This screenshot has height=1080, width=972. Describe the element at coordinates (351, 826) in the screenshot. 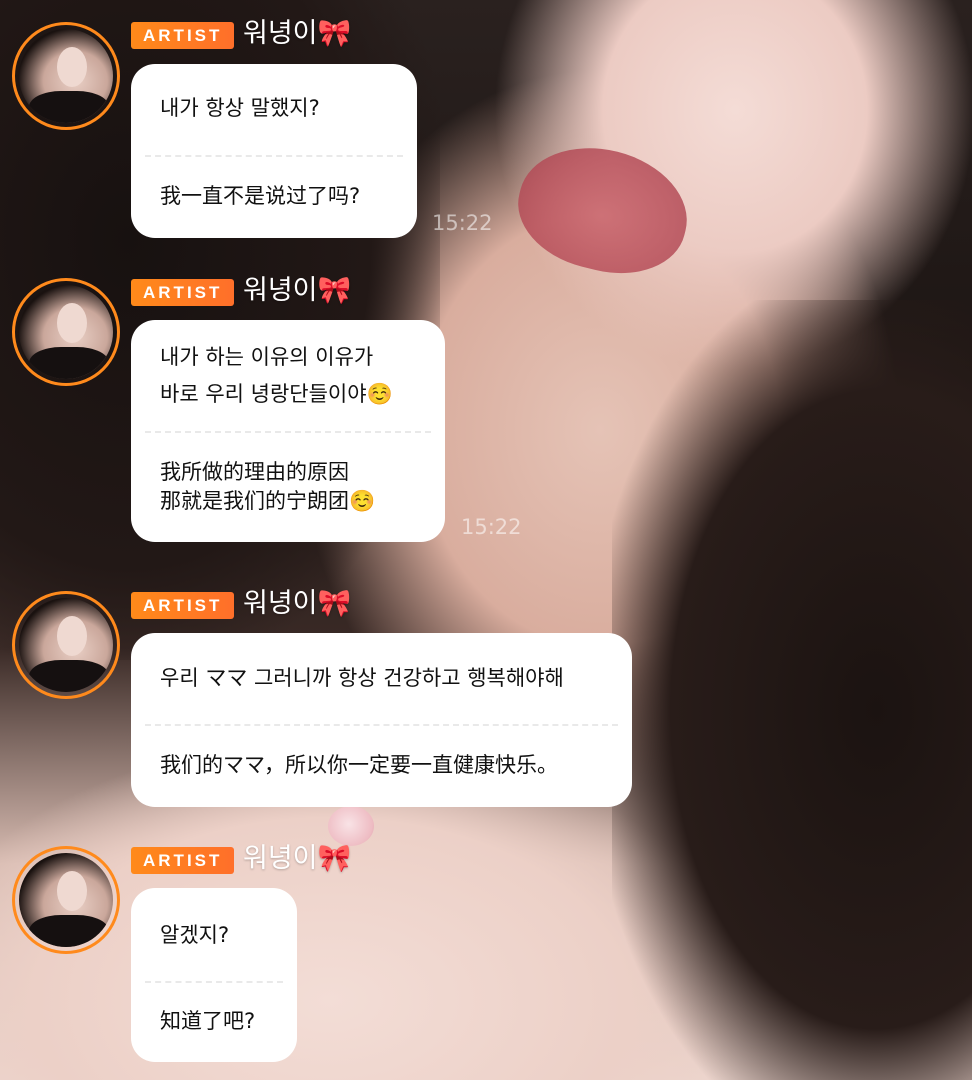

I see `background-rose-decoration` at that location.